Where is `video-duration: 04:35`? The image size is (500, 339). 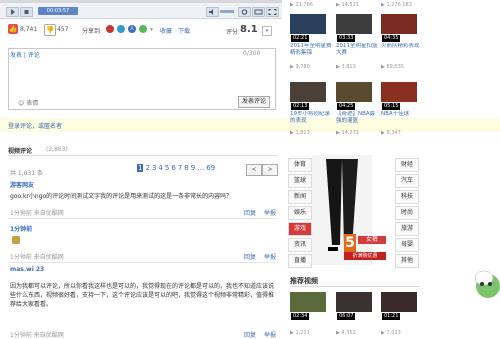 video-duration: 04:35 is located at coordinates (391, 38).